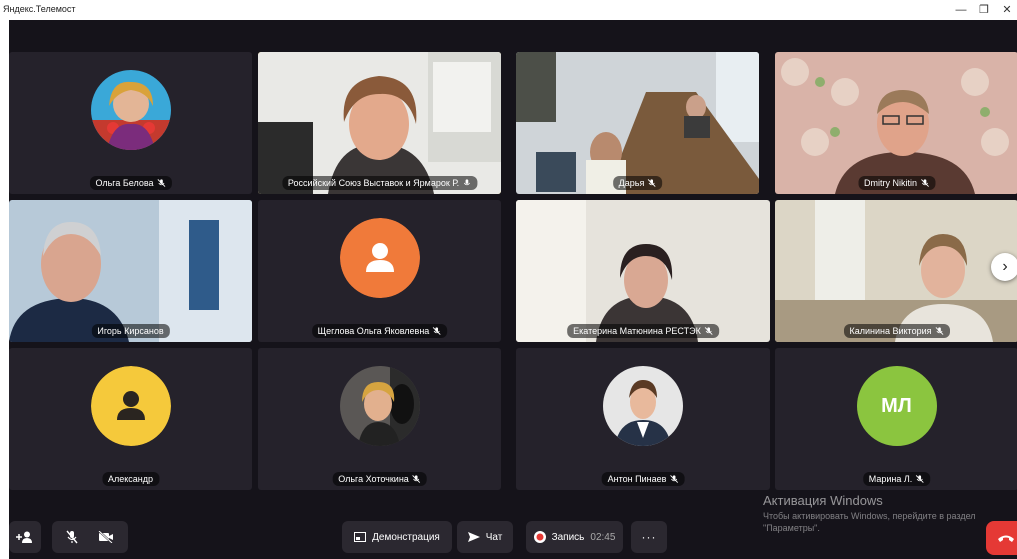  I want to click on chat-label: Чат, so click(494, 537).